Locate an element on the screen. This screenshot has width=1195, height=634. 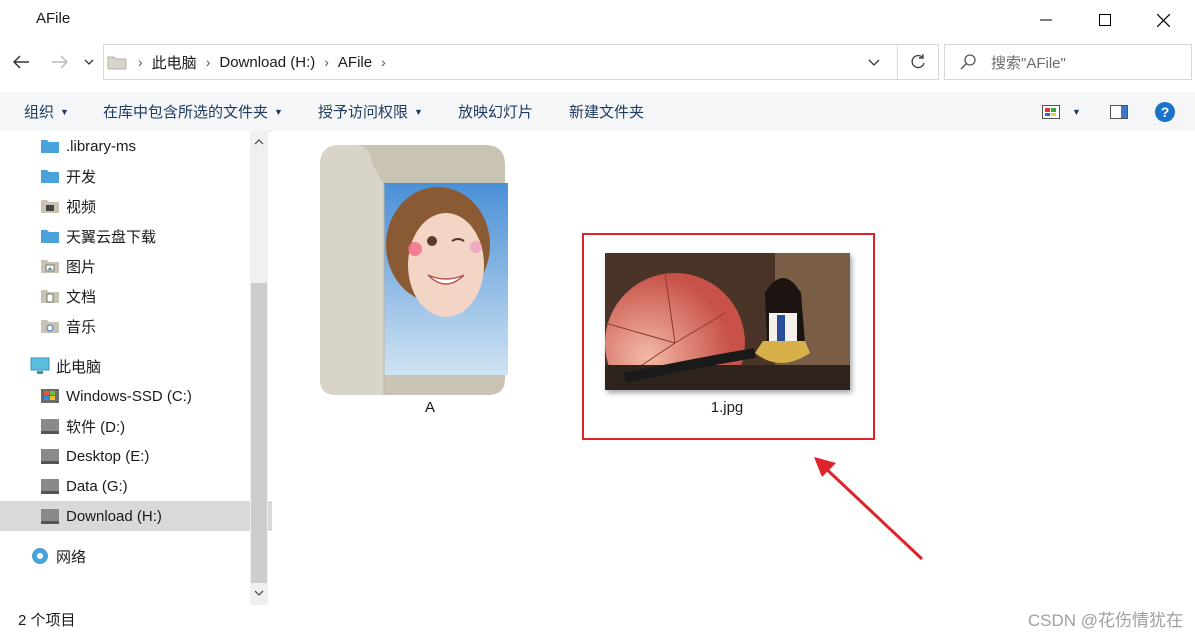
back-arrow-icon is located at coordinates (21, 62).